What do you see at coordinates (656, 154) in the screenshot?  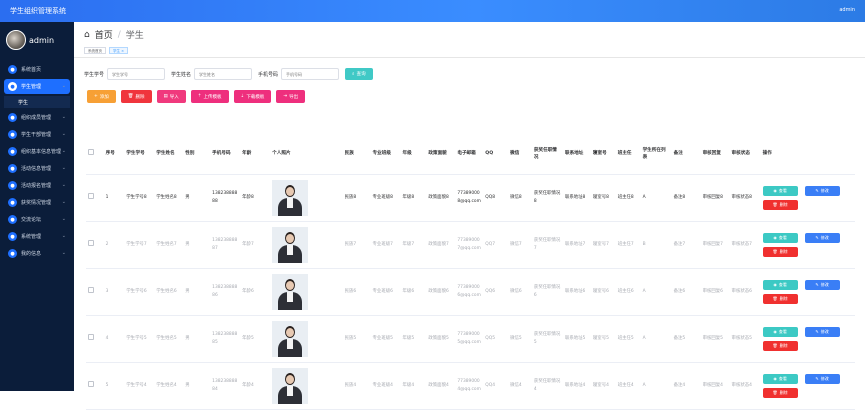 I see `column-header: 学生所在列表` at bounding box center [656, 154].